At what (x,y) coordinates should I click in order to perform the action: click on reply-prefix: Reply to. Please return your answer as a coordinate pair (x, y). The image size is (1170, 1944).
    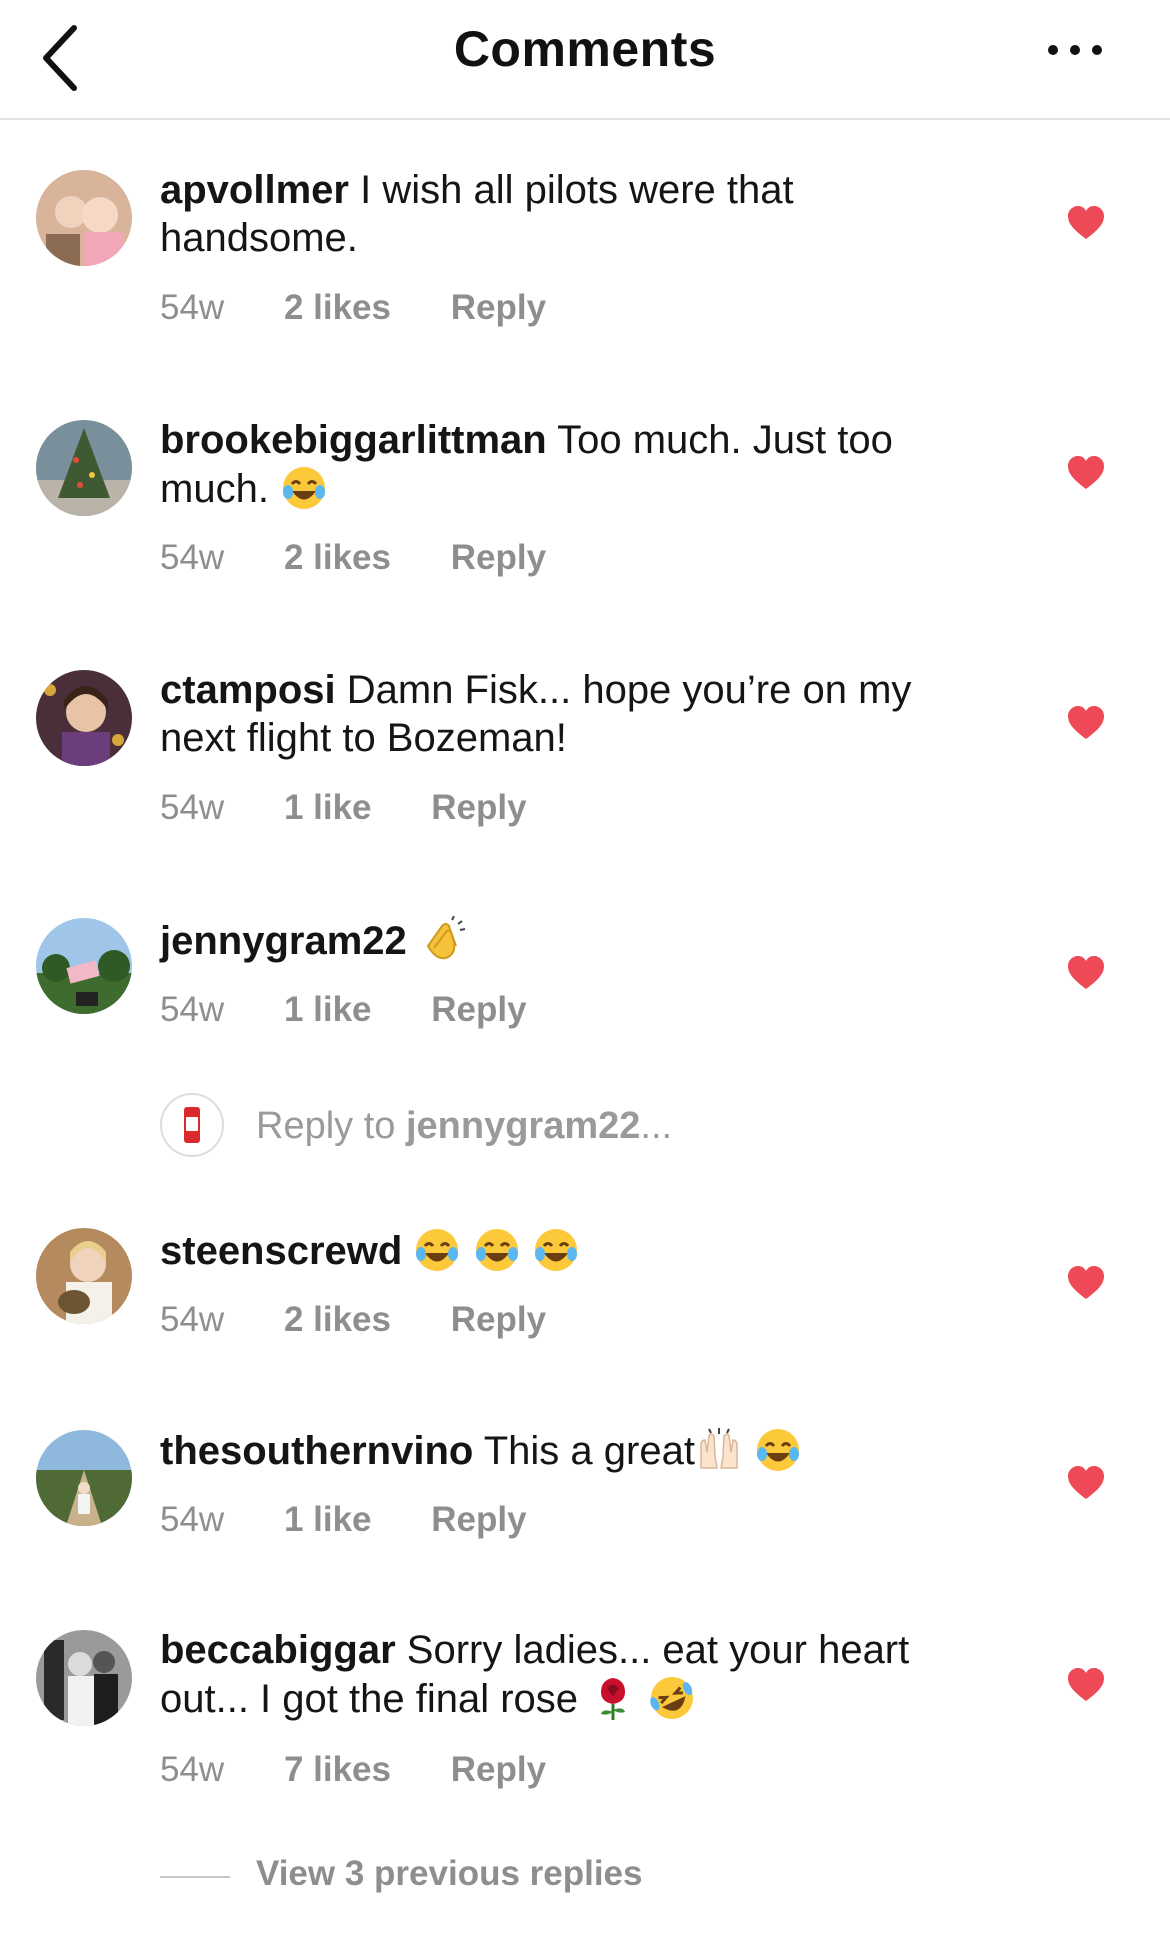
    Looking at the image, I should click on (331, 1126).